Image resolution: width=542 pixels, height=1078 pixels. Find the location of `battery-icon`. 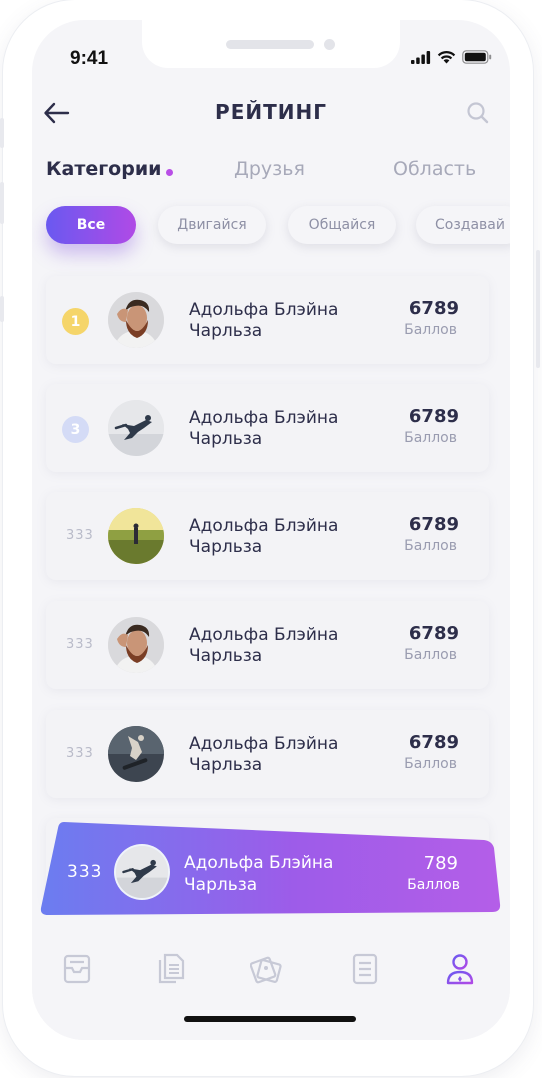

battery-icon is located at coordinates (477, 57).